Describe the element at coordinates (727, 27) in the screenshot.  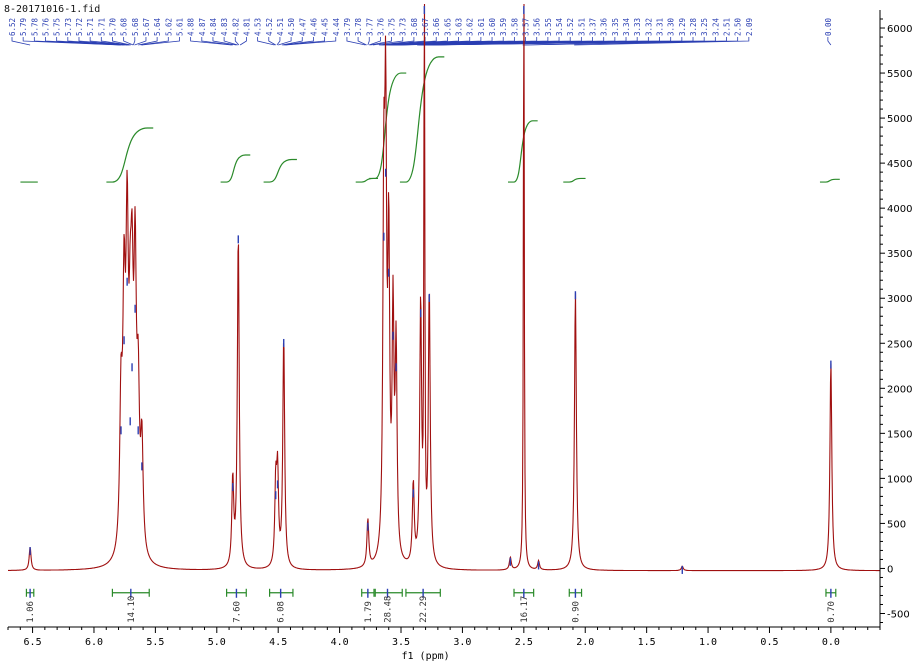
I see `peak-label: 2.51` at that location.